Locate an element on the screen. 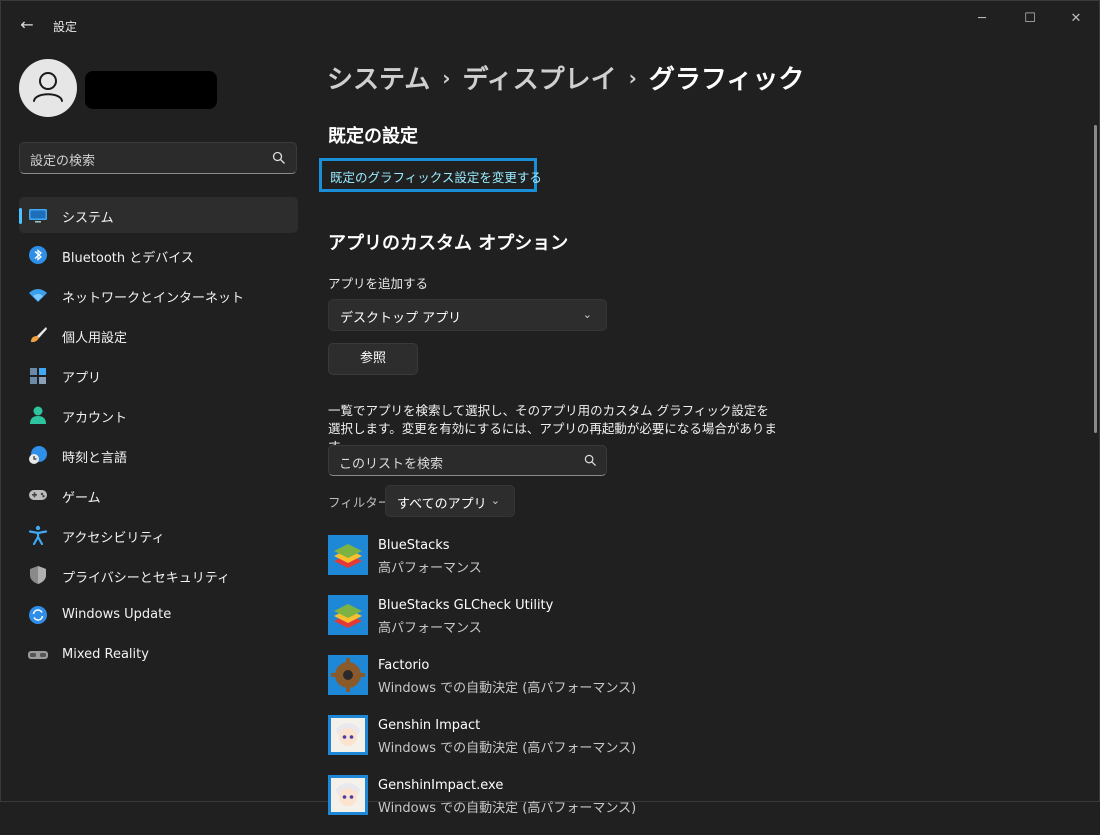 The width and height of the screenshot is (1100, 835). app-name: BlueStacks is located at coordinates (414, 545).